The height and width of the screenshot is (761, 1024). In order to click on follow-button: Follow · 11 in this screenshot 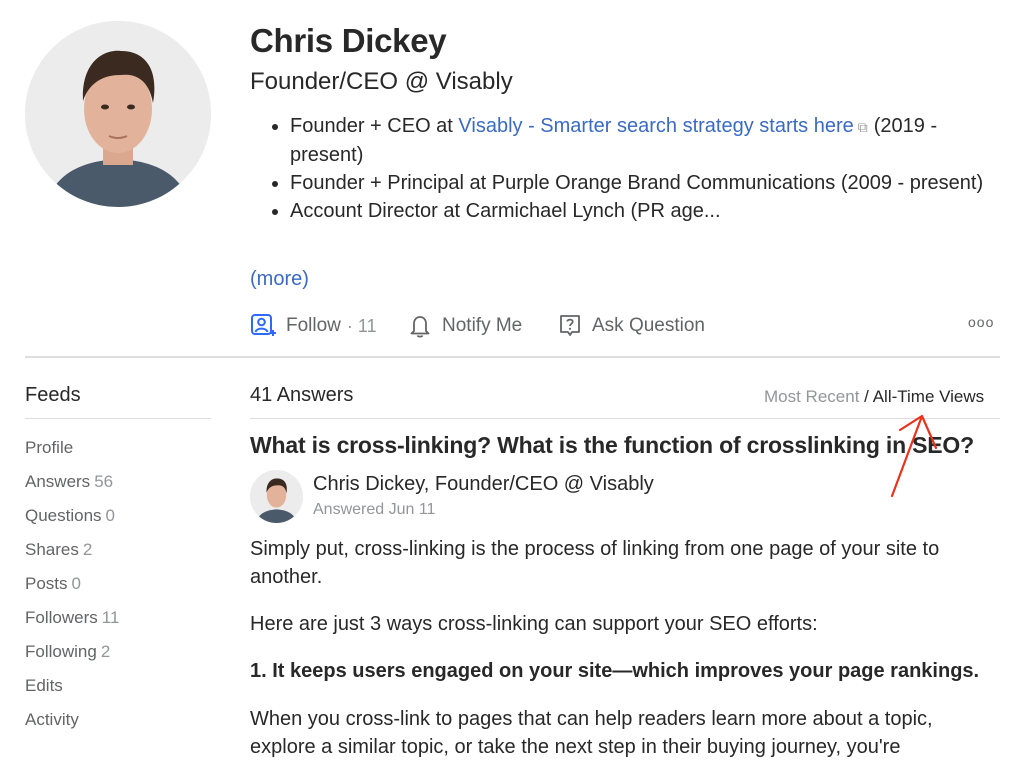, I will do `click(313, 326)`.